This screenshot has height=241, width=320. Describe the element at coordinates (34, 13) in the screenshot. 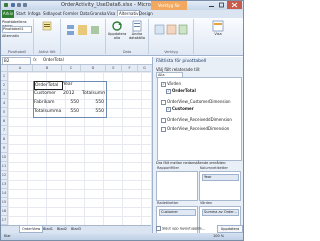

I see `tab-insert: Infoga` at that location.